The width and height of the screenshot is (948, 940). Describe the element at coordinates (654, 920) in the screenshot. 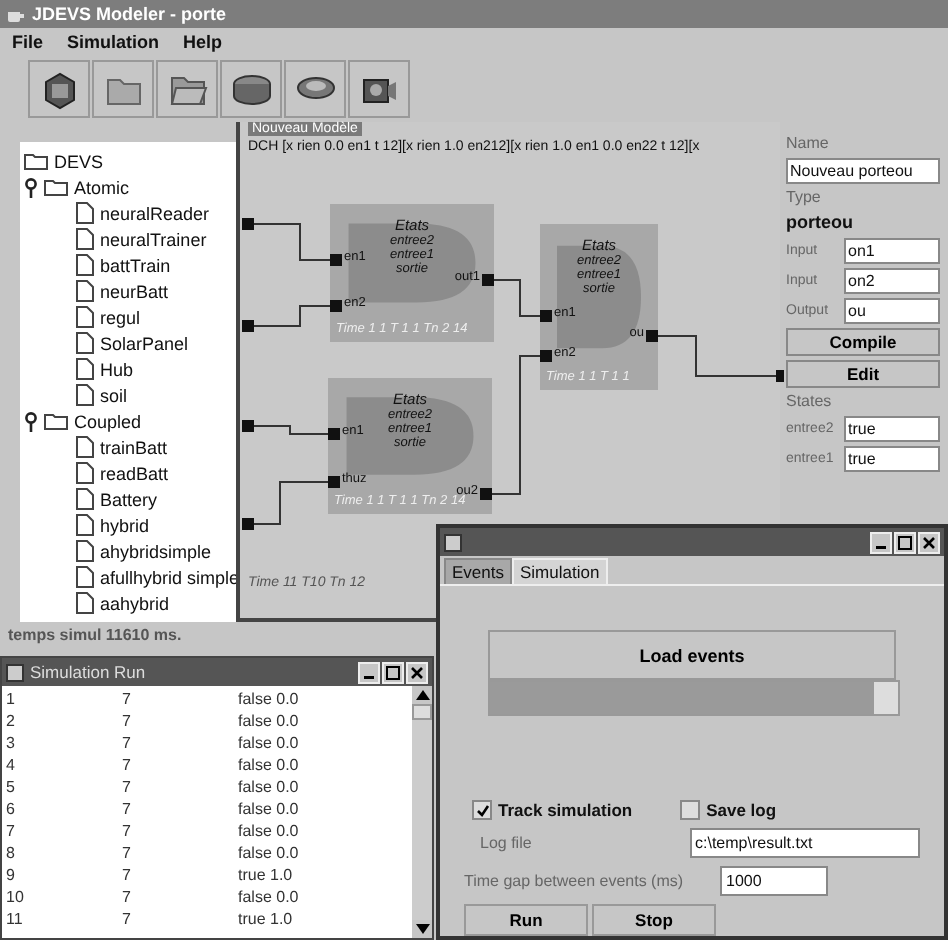

I see `action-button: Stop` at that location.